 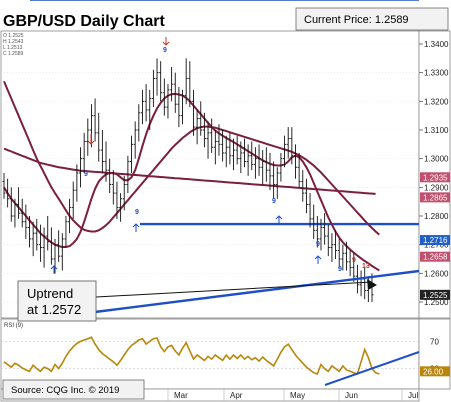 What do you see at coordinates (13, 54) in the screenshot?
I see `legend-line-4: C 1.2589` at bounding box center [13, 54].